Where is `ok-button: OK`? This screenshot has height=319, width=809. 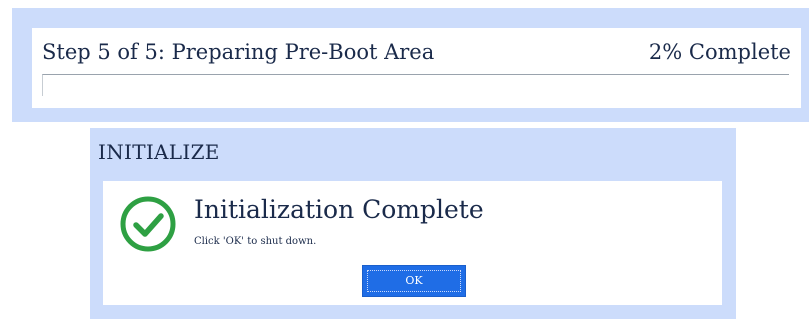 ok-button: OK is located at coordinates (414, 281).